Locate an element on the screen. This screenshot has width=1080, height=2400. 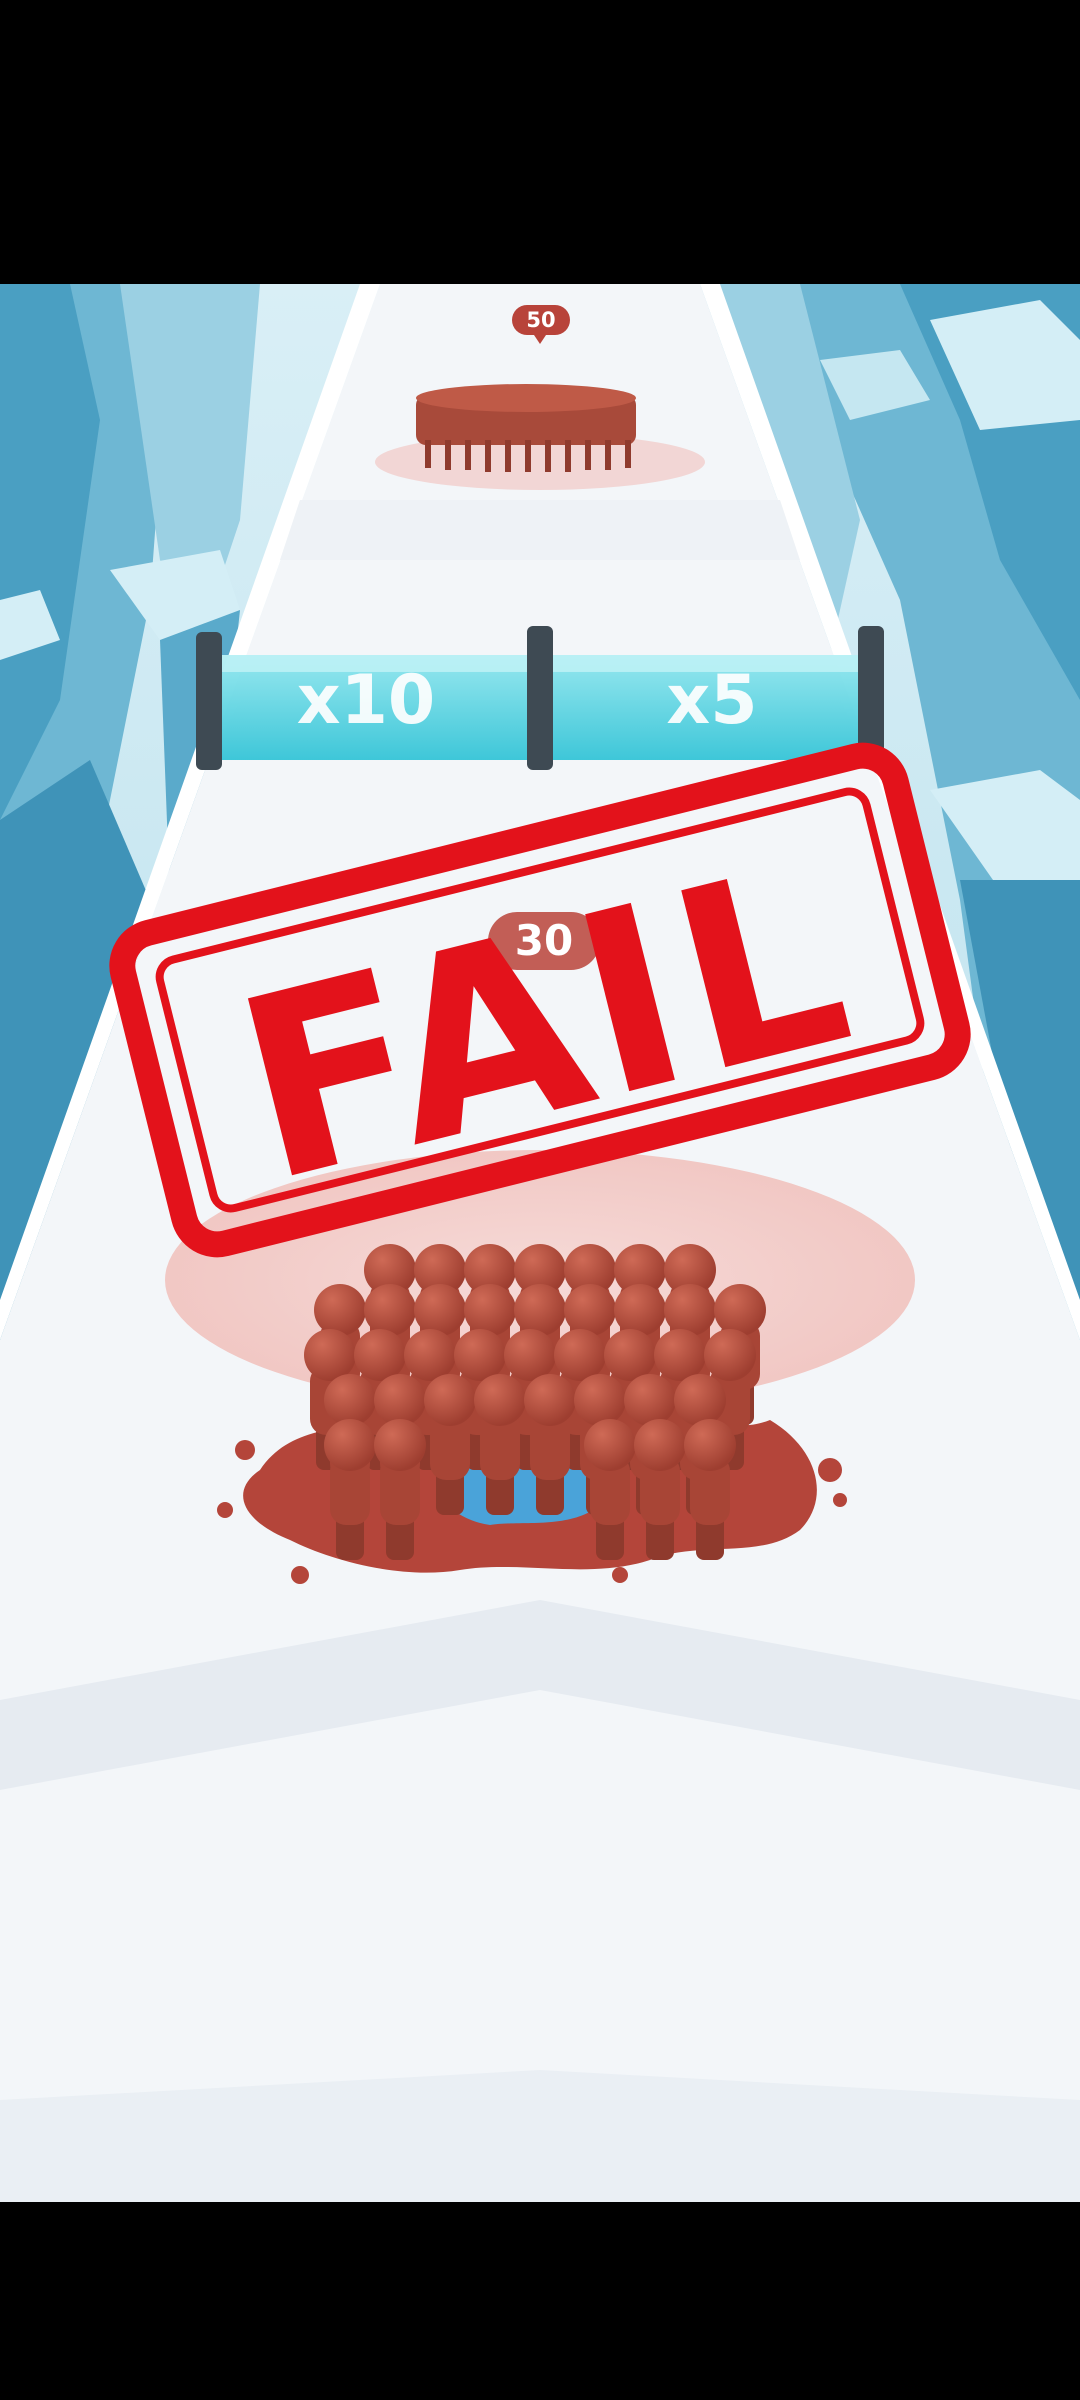
gate-right-label: x5 is located at coordinates (711, 700).